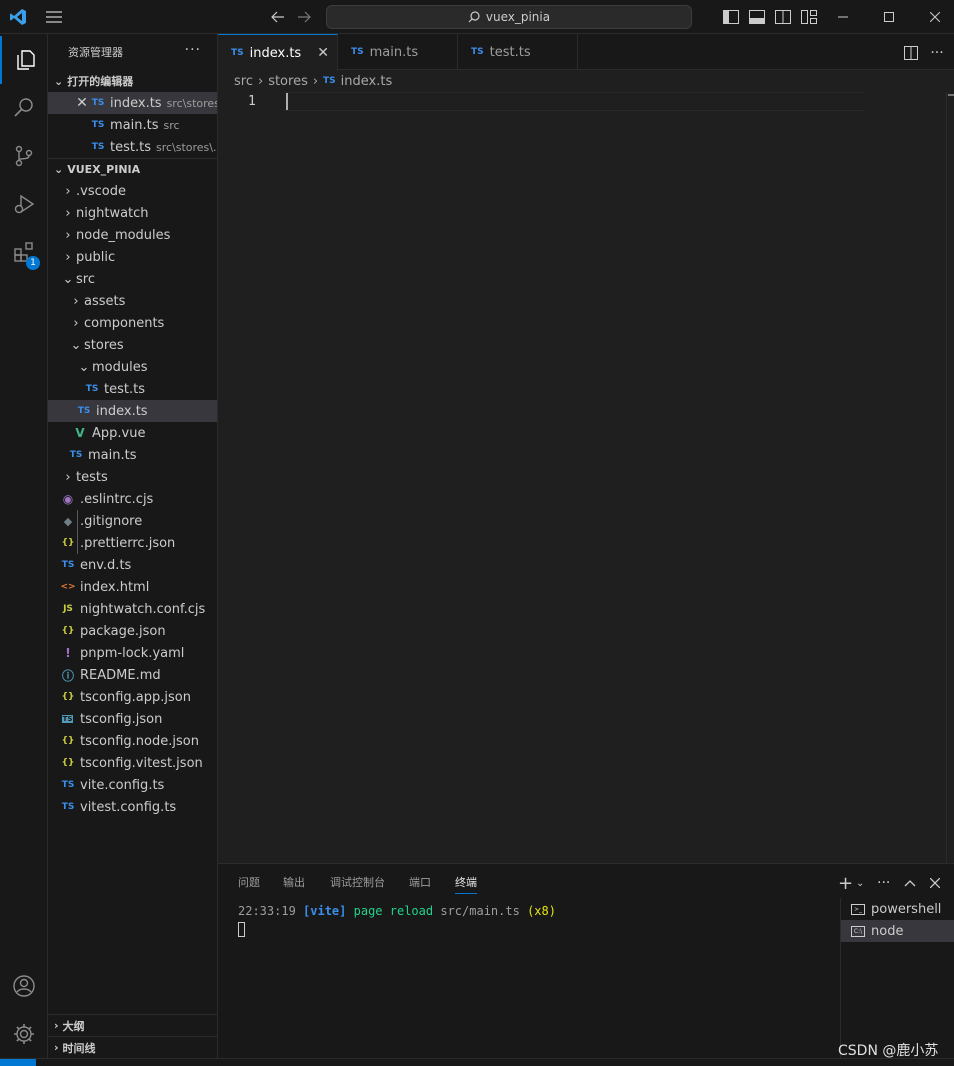 This screenshot has height=1066, width=954. Describe the element at coordinates (809, 17) in the screenshot. I see `customize-layout-icon` at that location.